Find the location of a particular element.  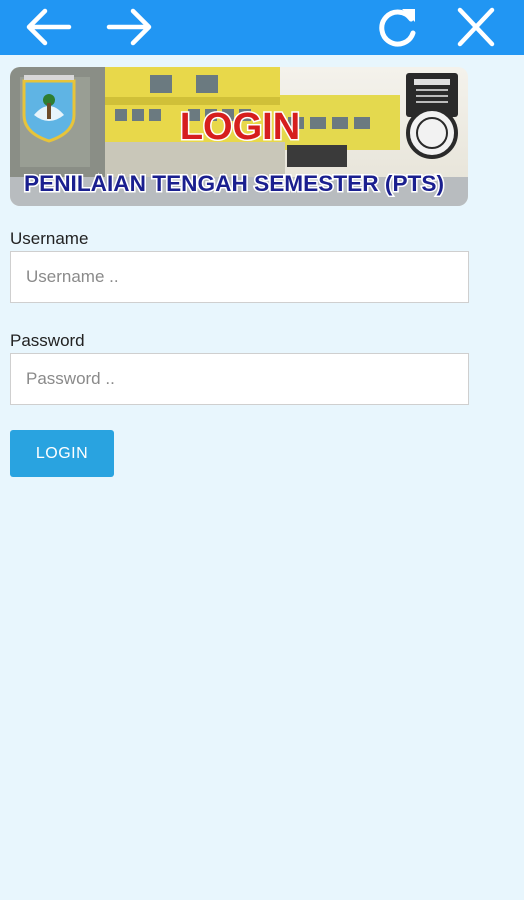

username-label: Username is located at coordinates (49, 238).